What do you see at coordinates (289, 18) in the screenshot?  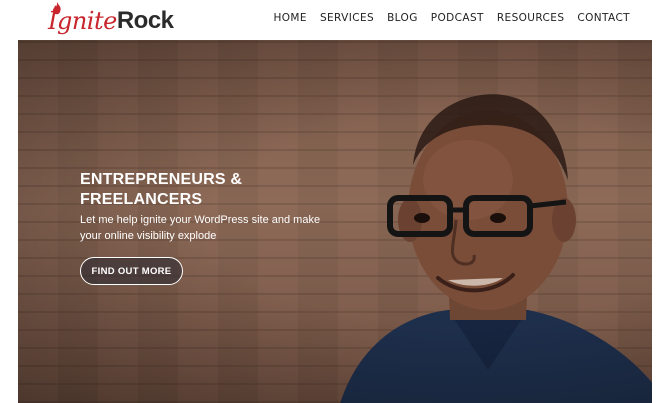 I see `nav-home: HOME` at bounding box center [289, 18].